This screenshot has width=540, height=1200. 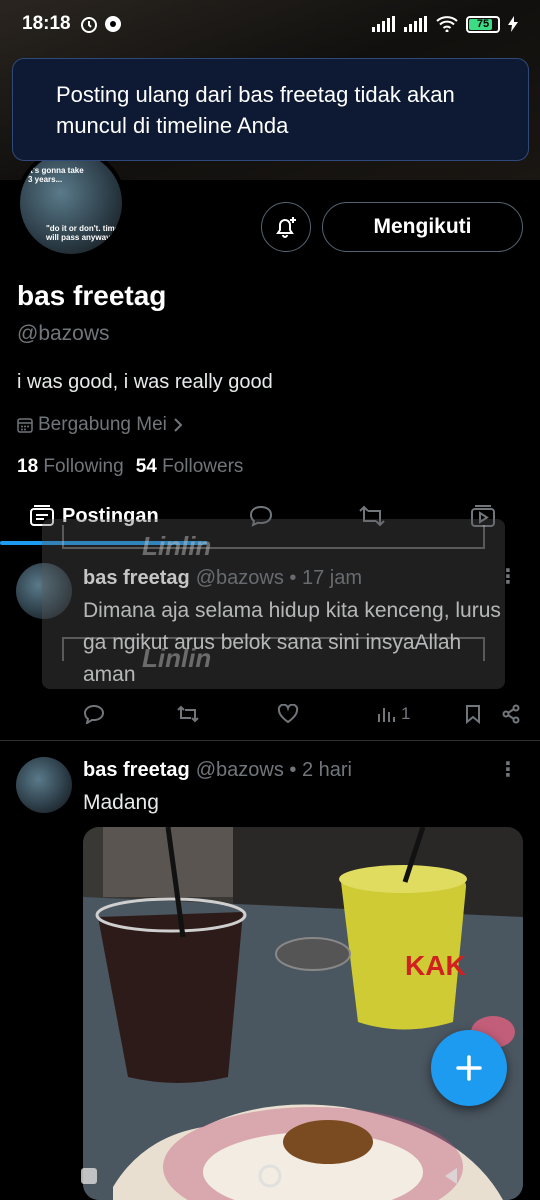 What do you see at coordinates (270, 24) in the screenshot?
I see `status-bar: 18:18 75` at bounding box center [270, 24].